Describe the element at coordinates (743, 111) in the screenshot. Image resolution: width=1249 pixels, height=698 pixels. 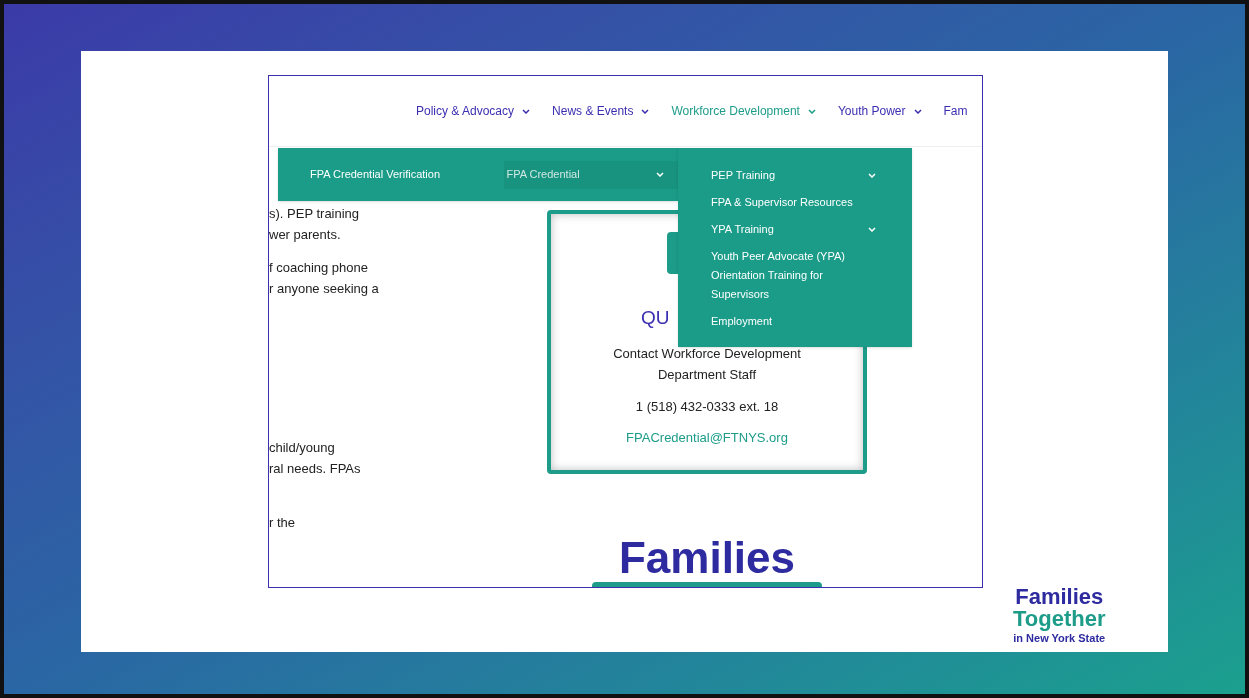
I see `nav-link: Workforce Development` at that location.